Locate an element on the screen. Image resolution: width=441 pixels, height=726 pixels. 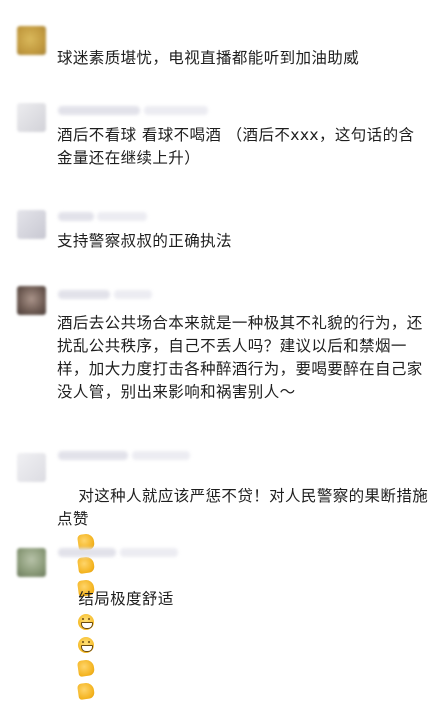
comment-text-content: 对这种人就应该严惩不贷！对人民警察的果断措施点赞 is located at coordinates (243, 507).